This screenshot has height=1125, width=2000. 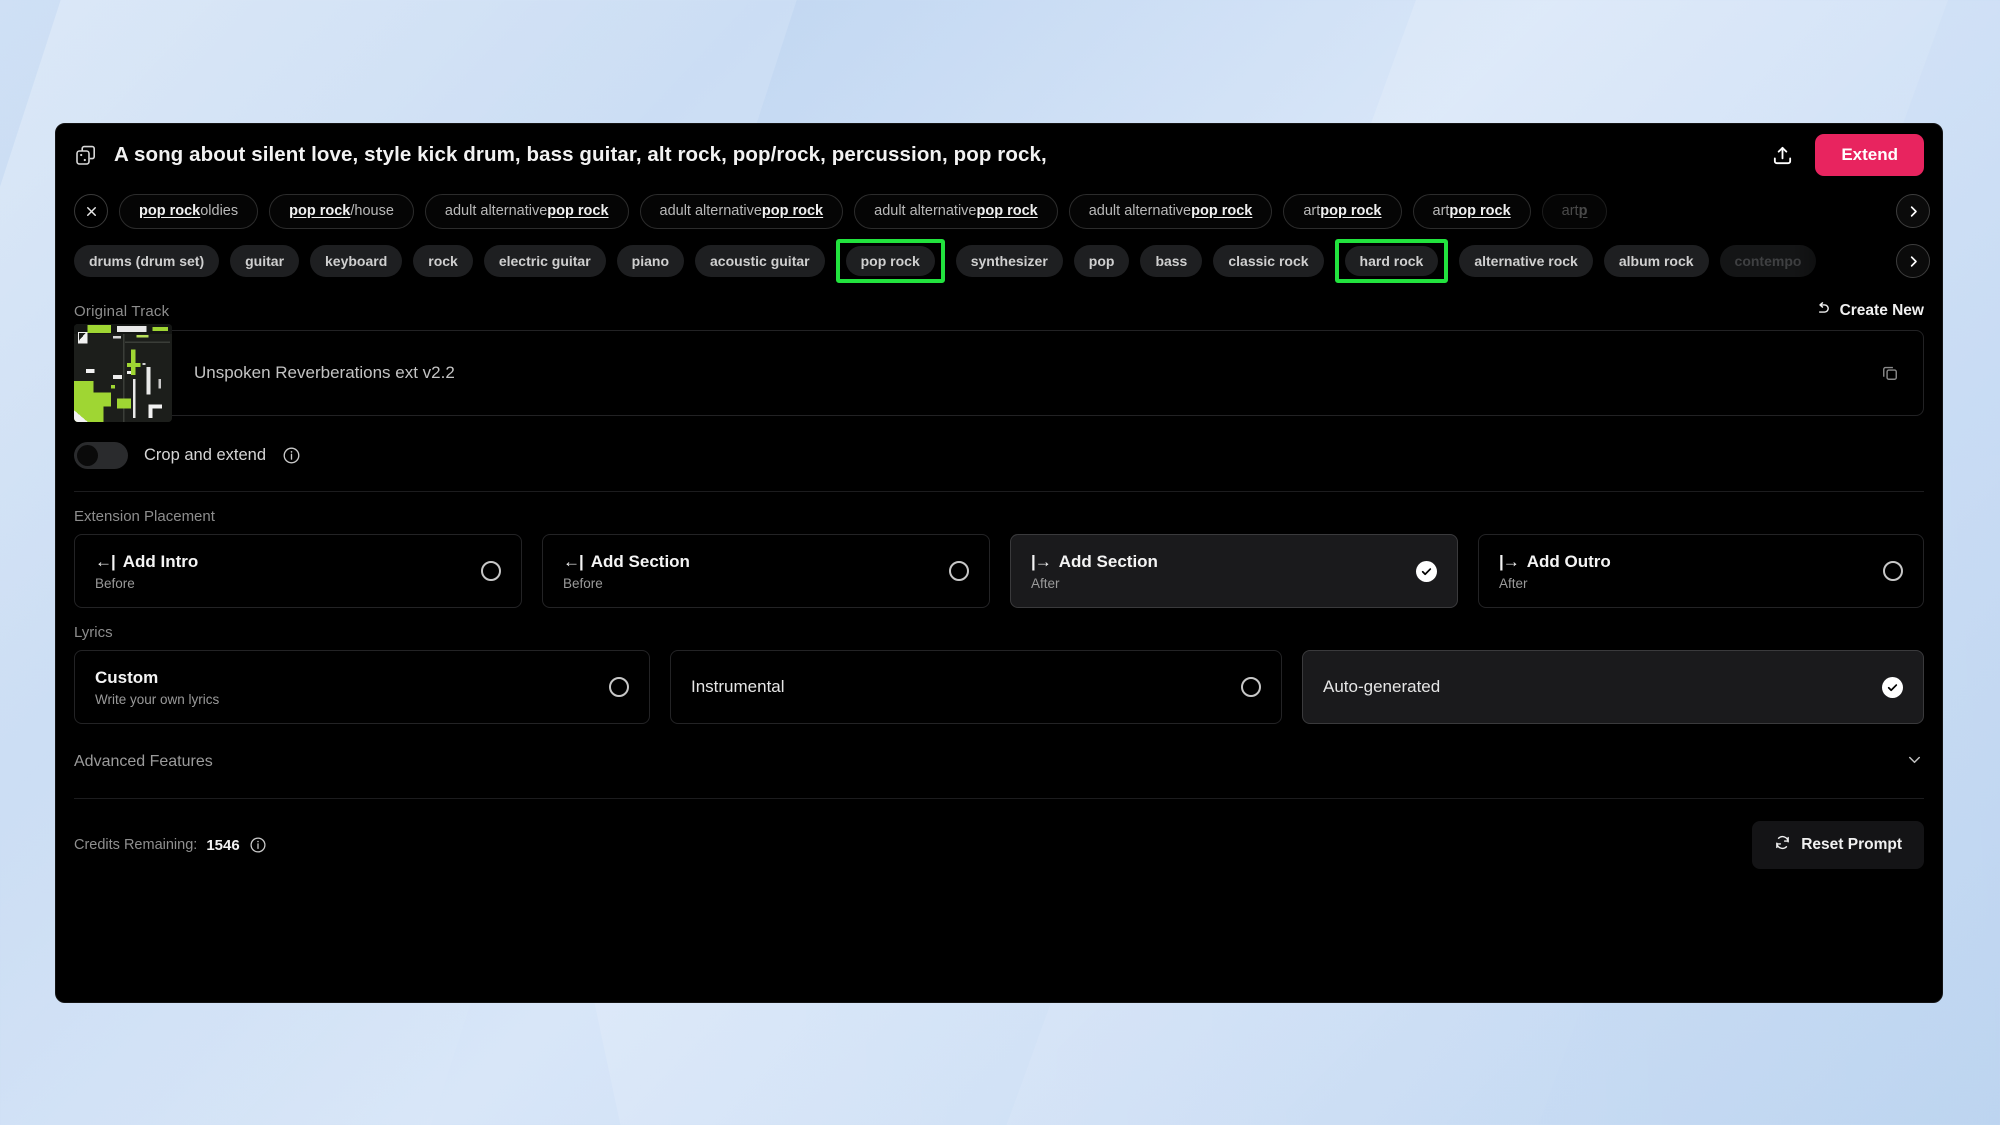 What do you see at coordinates (115, 583) in the screenshot?
I see `placement-option-sub: Before` at bounding box center [115, 583].